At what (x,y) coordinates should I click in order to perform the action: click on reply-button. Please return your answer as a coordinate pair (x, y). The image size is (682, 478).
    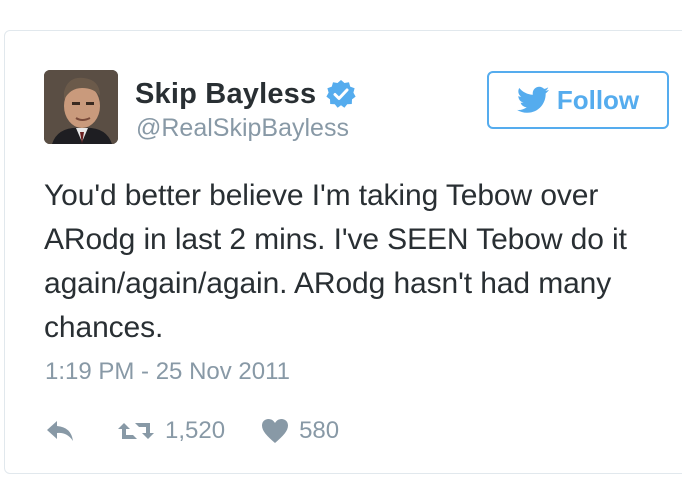
    Looking at the image, I should click on (61, 431).